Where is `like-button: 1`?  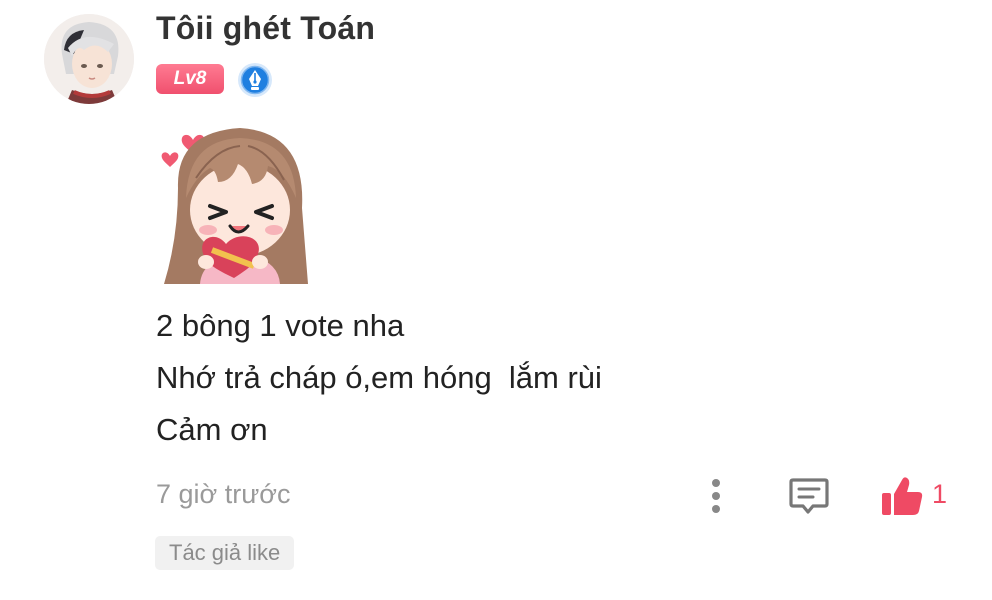
like-button: 1 is located at coordinates (916, 495).